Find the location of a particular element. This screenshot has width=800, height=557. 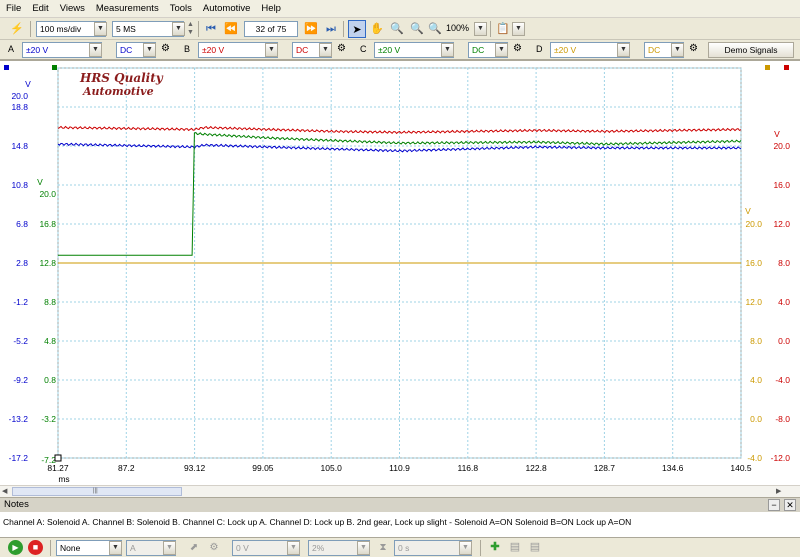

menu-tools: Tools is located at coordinates (180, 7).